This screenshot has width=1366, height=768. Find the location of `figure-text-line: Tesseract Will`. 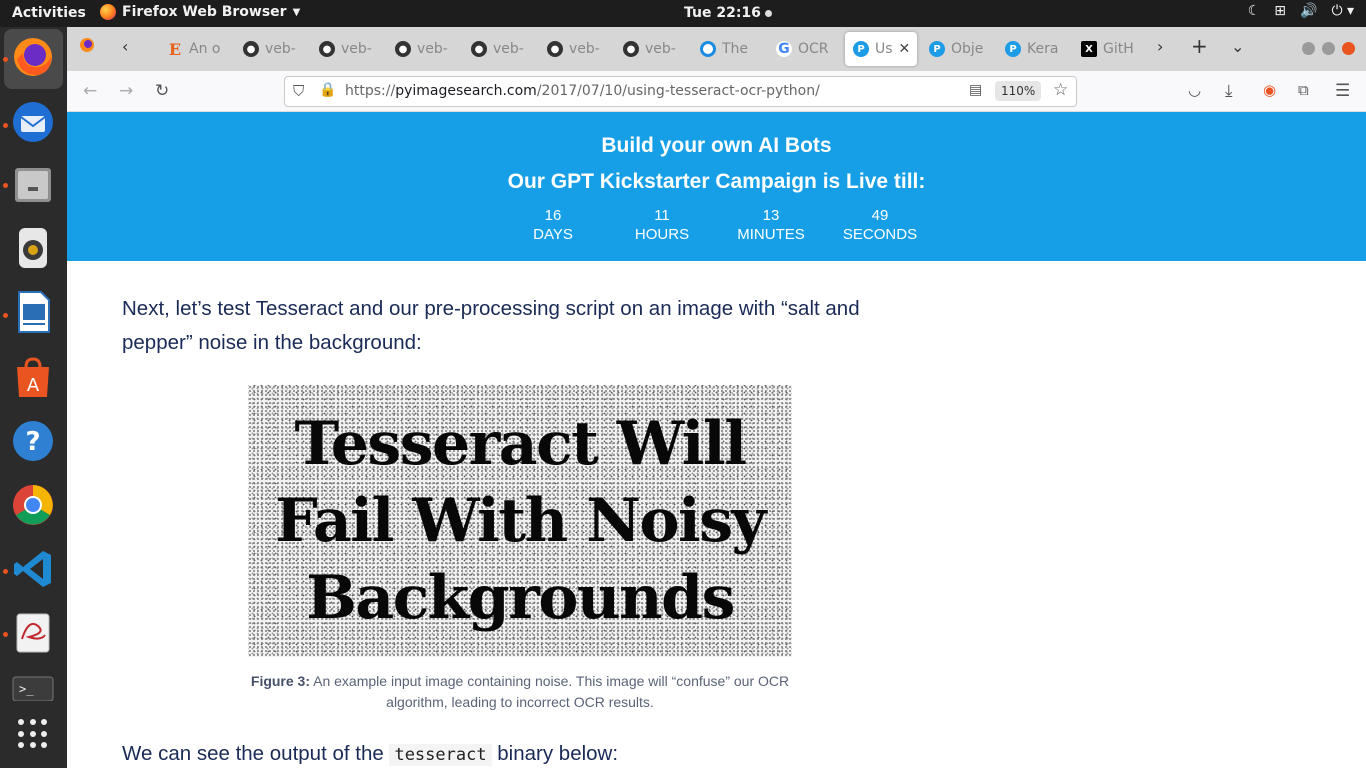

figure-text-line: Tesseract Will is located at coordinates (520, 443).